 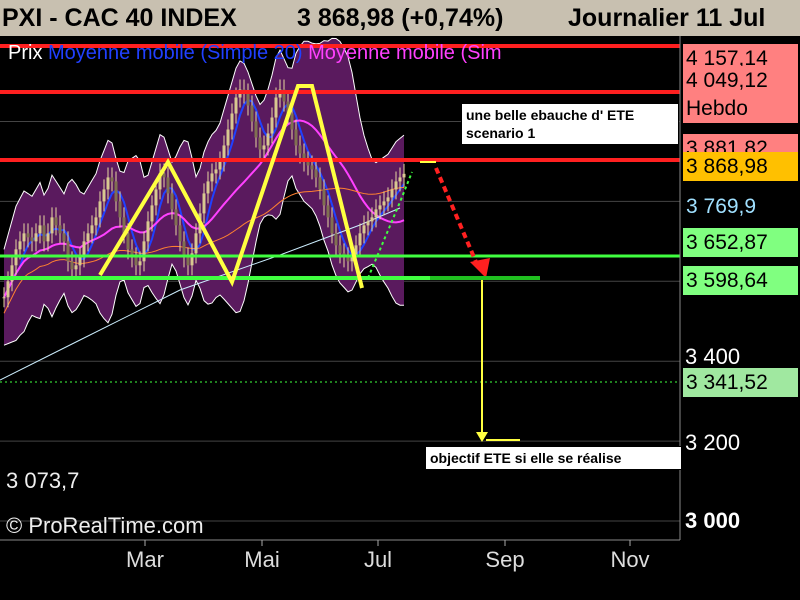 What do you see at coordinates (713, 520) in the screenshot?
I see `y-label-3000: 3 000` at bounding box center [713, 520].